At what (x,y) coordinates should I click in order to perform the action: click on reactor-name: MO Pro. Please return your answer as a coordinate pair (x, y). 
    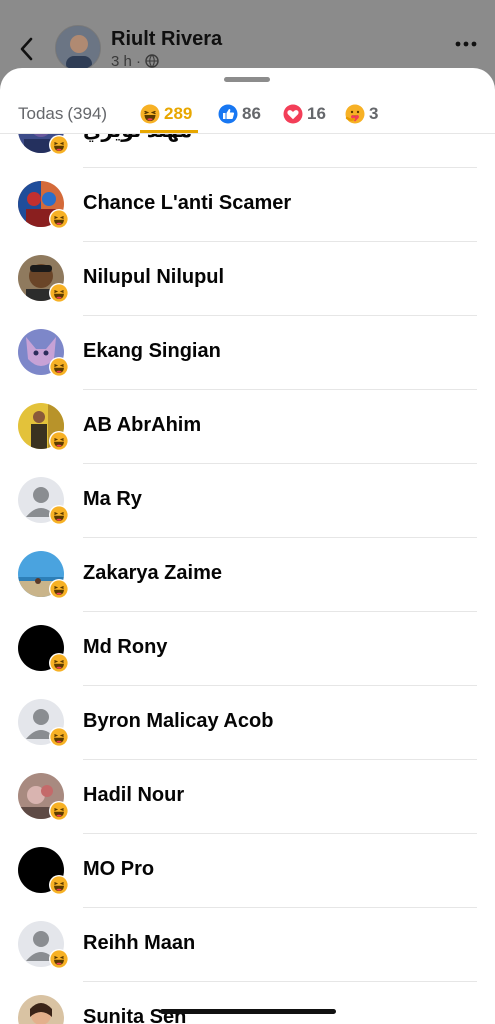
    Looking at the image, I should click on (118, 869).